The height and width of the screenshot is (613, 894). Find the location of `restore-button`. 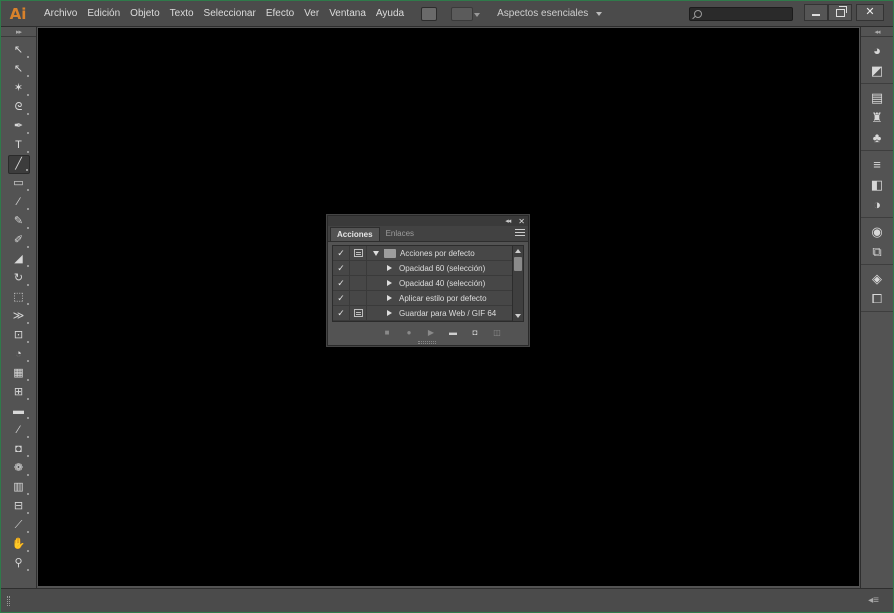

restore-button is located at coordinates (840, 12).